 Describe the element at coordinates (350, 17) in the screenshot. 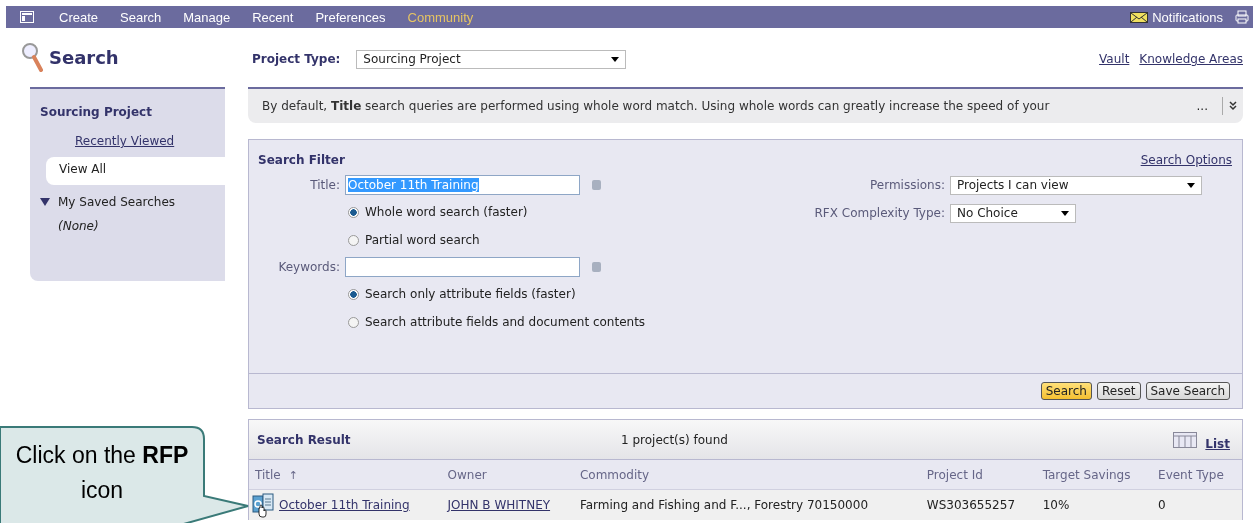

I see `nav-item: Preferences` at that location.